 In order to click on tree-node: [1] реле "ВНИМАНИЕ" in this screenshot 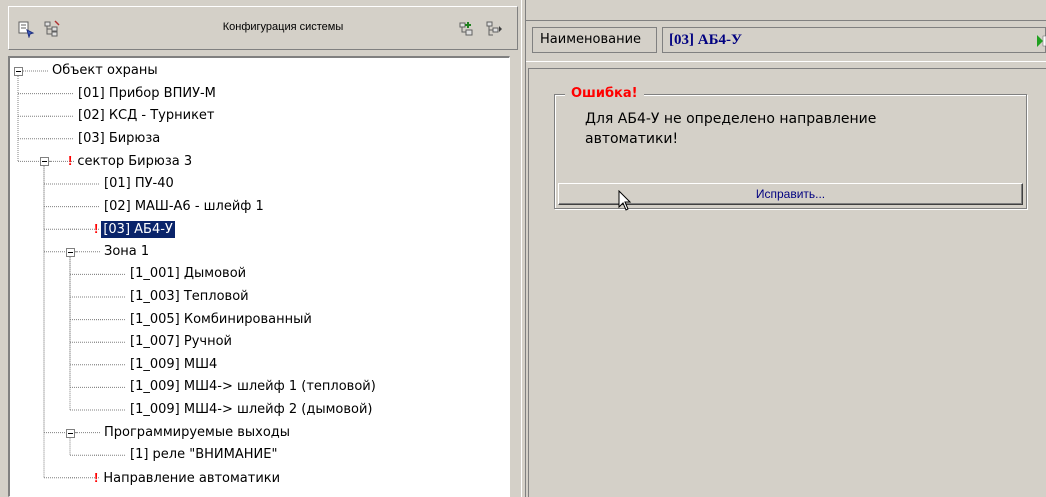, I will do `click(203, 455)`.